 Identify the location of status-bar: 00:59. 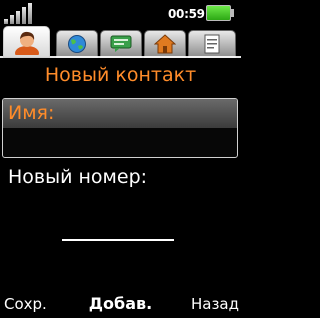
(120, 14).